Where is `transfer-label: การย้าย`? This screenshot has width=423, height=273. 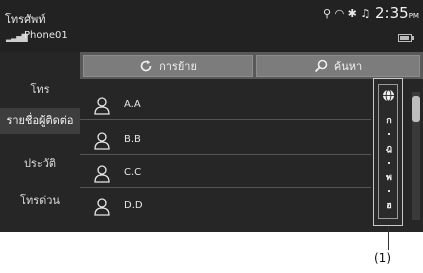
transfer-label: การย้าย is located at coordinates (178, 66).